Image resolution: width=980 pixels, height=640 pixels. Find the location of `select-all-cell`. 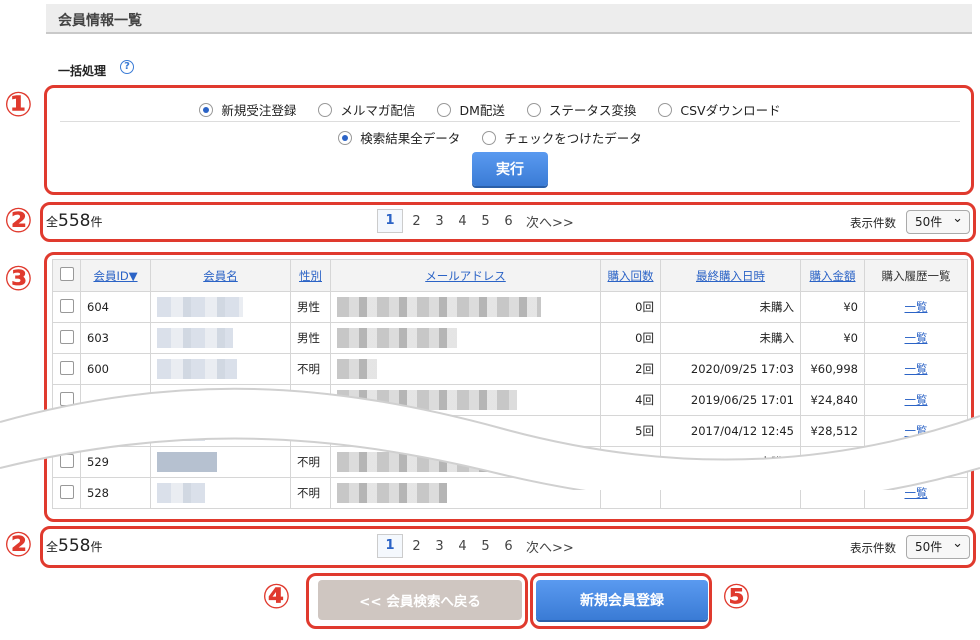

select-all-cell is located at coordinates (66, 275).